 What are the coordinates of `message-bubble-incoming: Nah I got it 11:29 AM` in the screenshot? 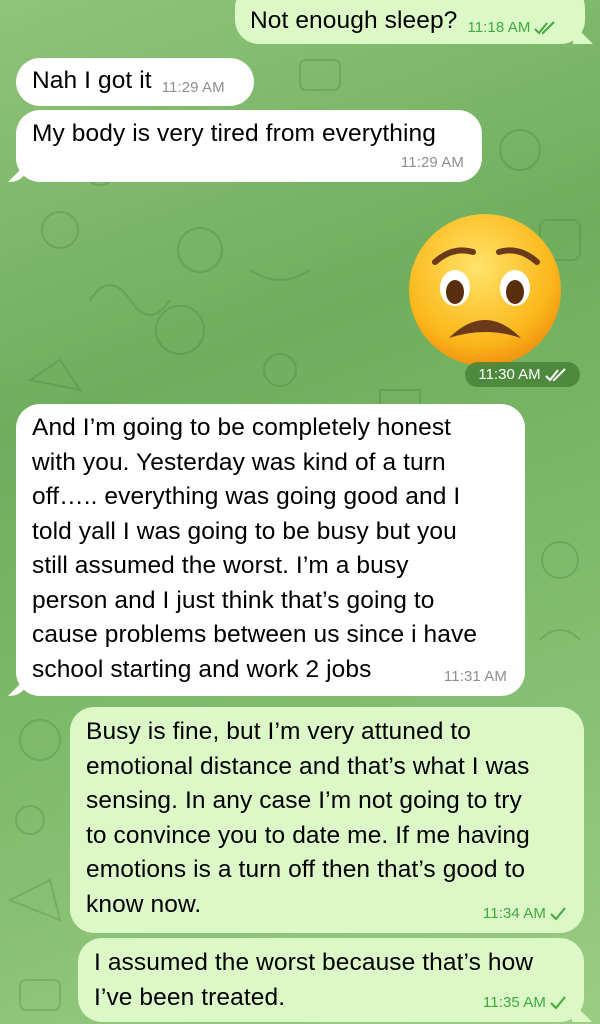 It's located at (135, 82).